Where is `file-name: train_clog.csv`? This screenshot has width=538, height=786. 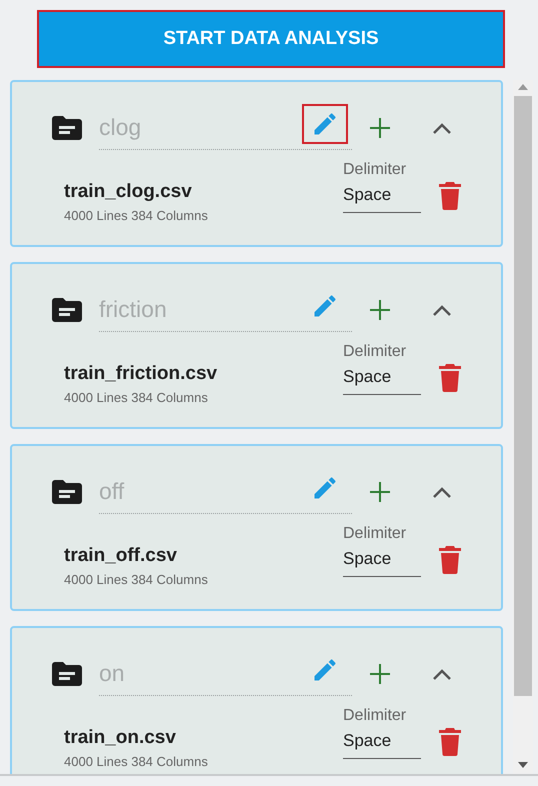 file-name: train_clog.csv is located at coordinates (128, 192).